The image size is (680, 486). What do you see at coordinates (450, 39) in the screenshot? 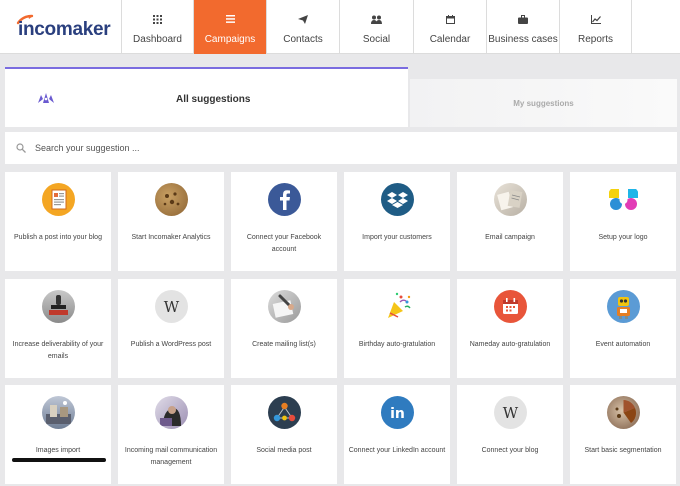
I see `nav-label: Calendar` at bounding box center [450, 39].